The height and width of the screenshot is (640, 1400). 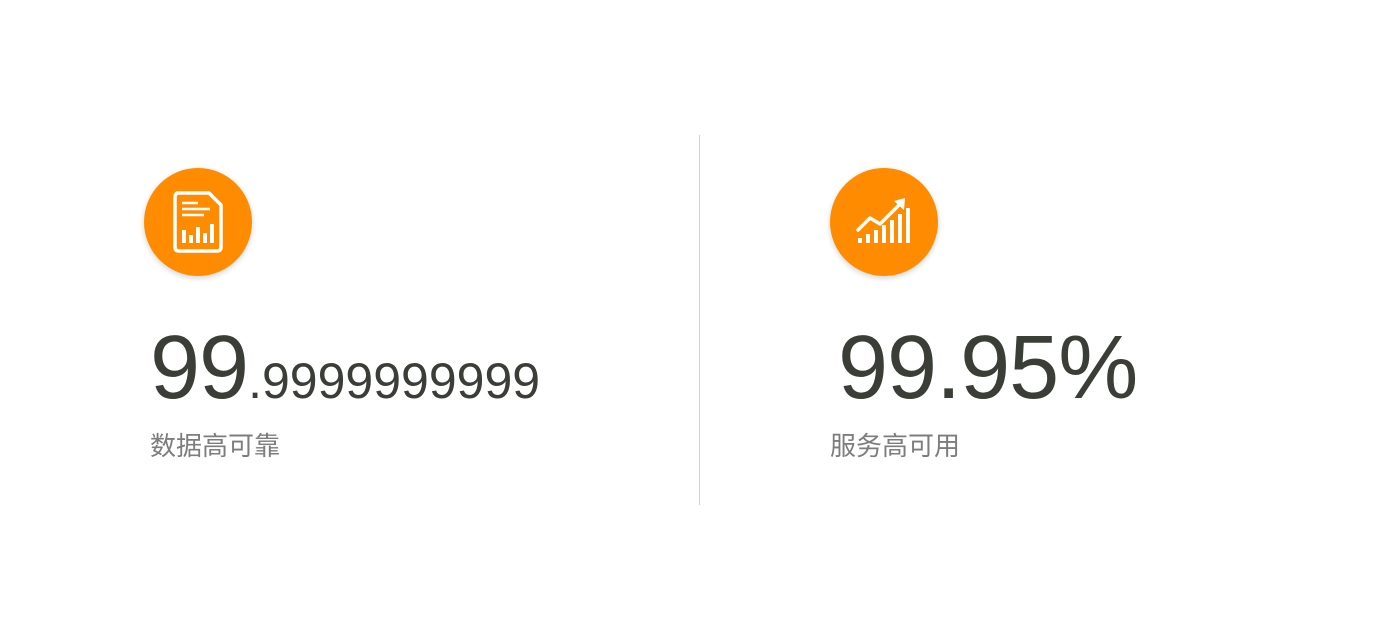 I want to click on growth-chart-icon, so click(x=884, y=222).